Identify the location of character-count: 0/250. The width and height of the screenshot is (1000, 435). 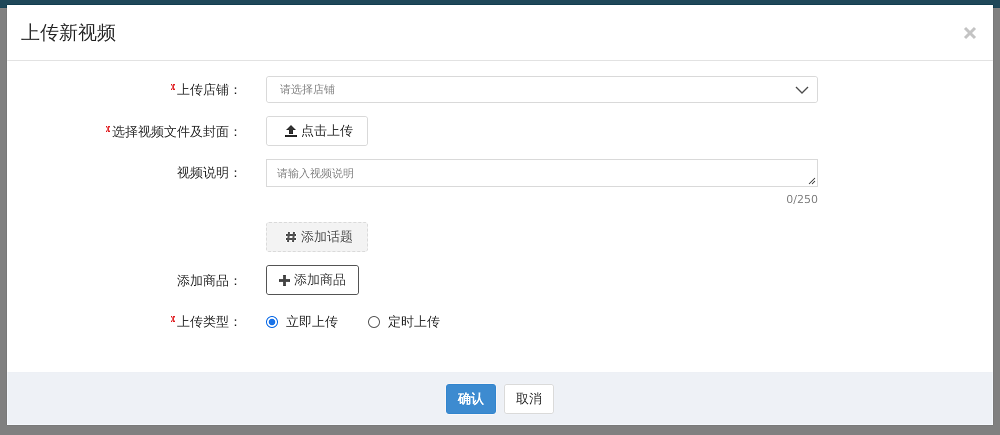
(801, 199).